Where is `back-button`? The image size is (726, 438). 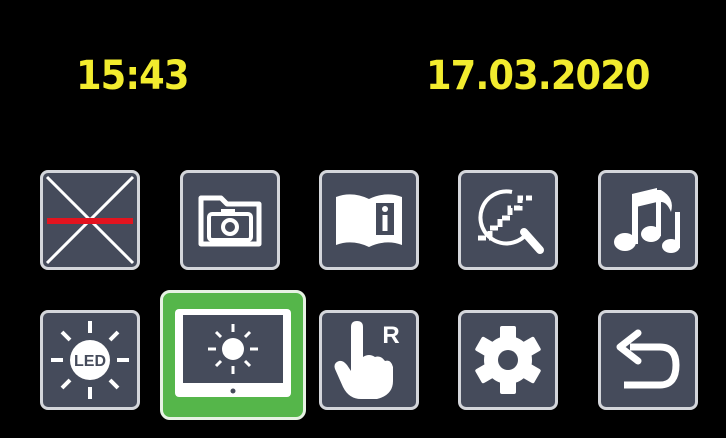
back-button is located at coordinates (648, 360).